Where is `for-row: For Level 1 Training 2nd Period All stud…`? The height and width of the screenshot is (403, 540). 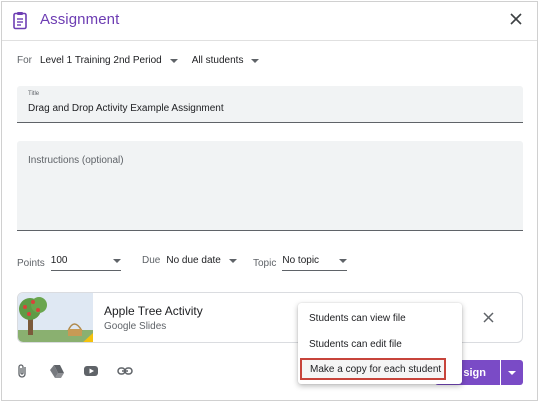
for-row: For Level 1 Training 2nd Period All stud… is located at coordinates (145, 60).